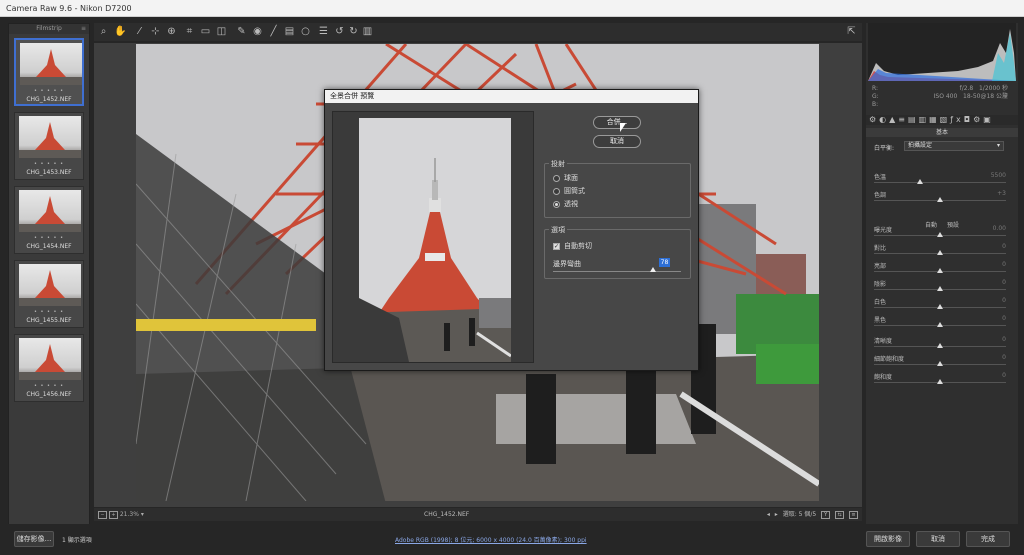 This screenshot has width=1024, height=555. What do you see at coordinates (988, 539) in the screenshot?
I see `done-button: 完成` at bounding box center [988, 539].